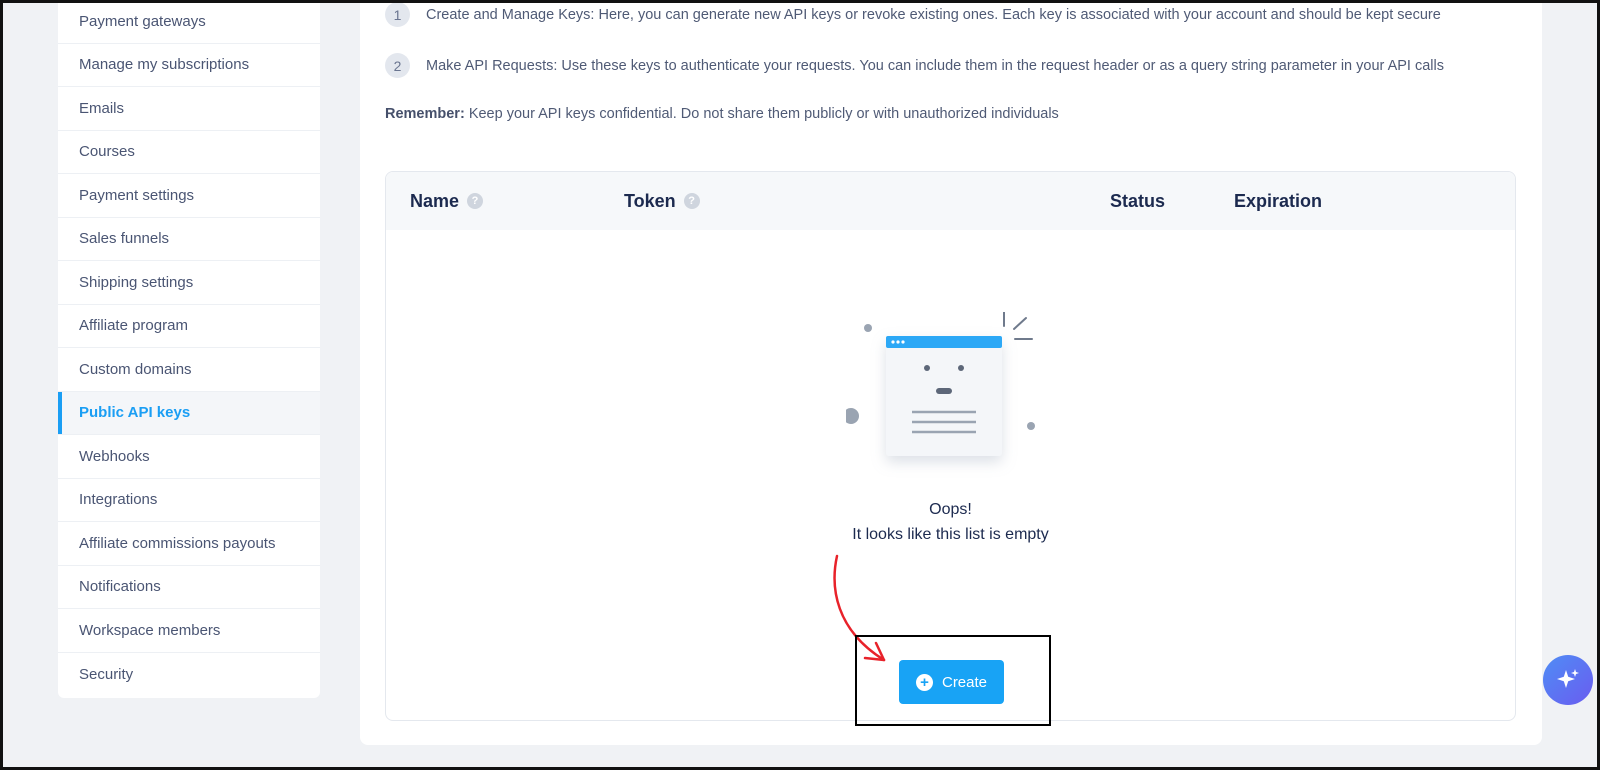 The width and height of the screenshot is (1600, 770). What do you see at coordinates (136, 282) in the screenshot?
I see `sidebar-item-label: Shipping settings` at bounding box center [136, 282].